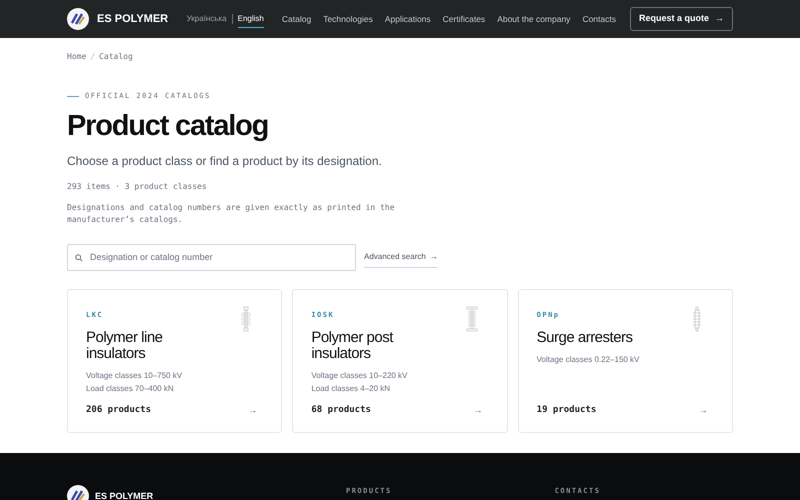 The height and width of the screenshot is (500, 800). Describe the element at coordinates (206, 19) in the screenshot. I see `language-link: Українська` at that location.